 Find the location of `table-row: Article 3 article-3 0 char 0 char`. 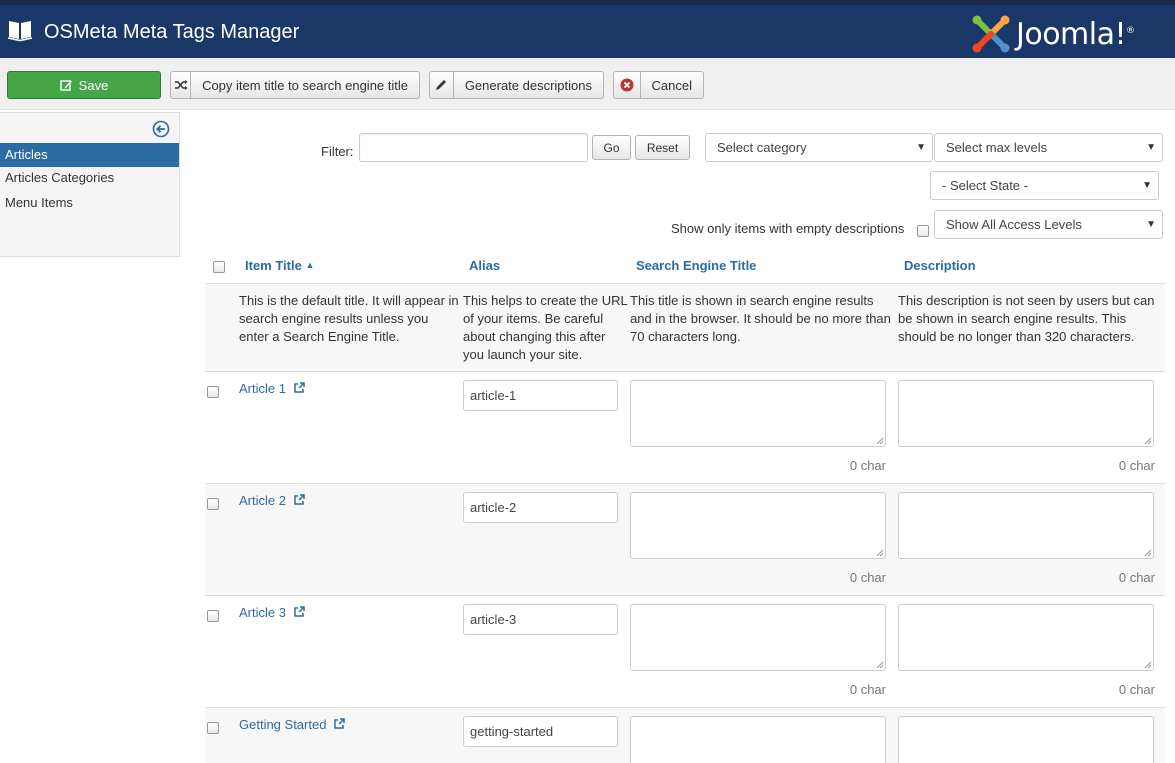

table-row: Article 3 article-3 0 char 0 char is located at coordinates (685, 652).